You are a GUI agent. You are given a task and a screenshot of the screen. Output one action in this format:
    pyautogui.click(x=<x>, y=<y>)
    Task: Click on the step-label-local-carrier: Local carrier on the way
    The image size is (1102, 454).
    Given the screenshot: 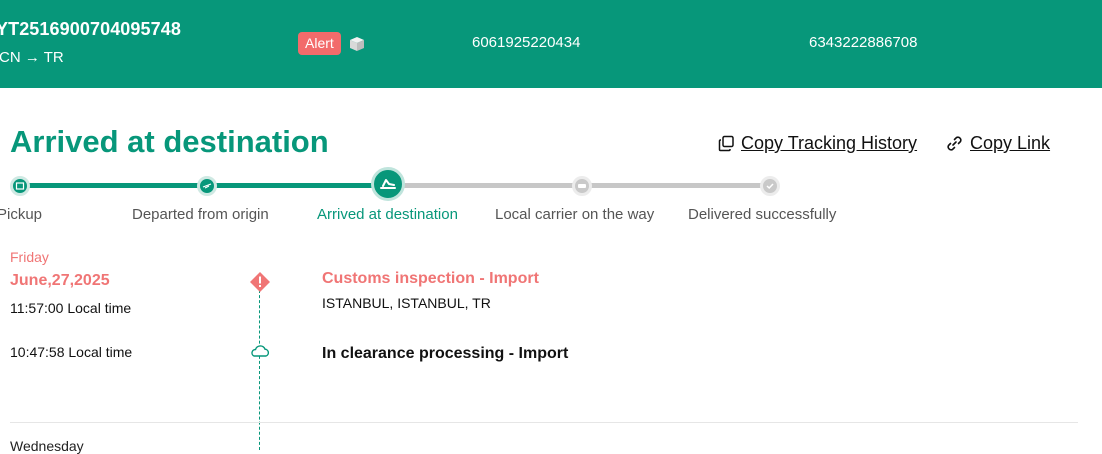 What is the action you would take?
    pyautogui.click(x=575, y=214)
    